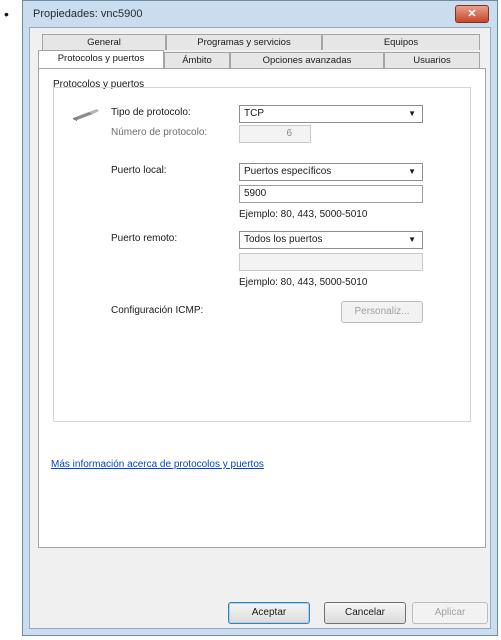 The image size is (501, 640). What do you see at coordinates (101, 59) in the screenshot?
I see `tab-protocolos-puertos: Protocolos y puertos` at bounding box center [101, 59].